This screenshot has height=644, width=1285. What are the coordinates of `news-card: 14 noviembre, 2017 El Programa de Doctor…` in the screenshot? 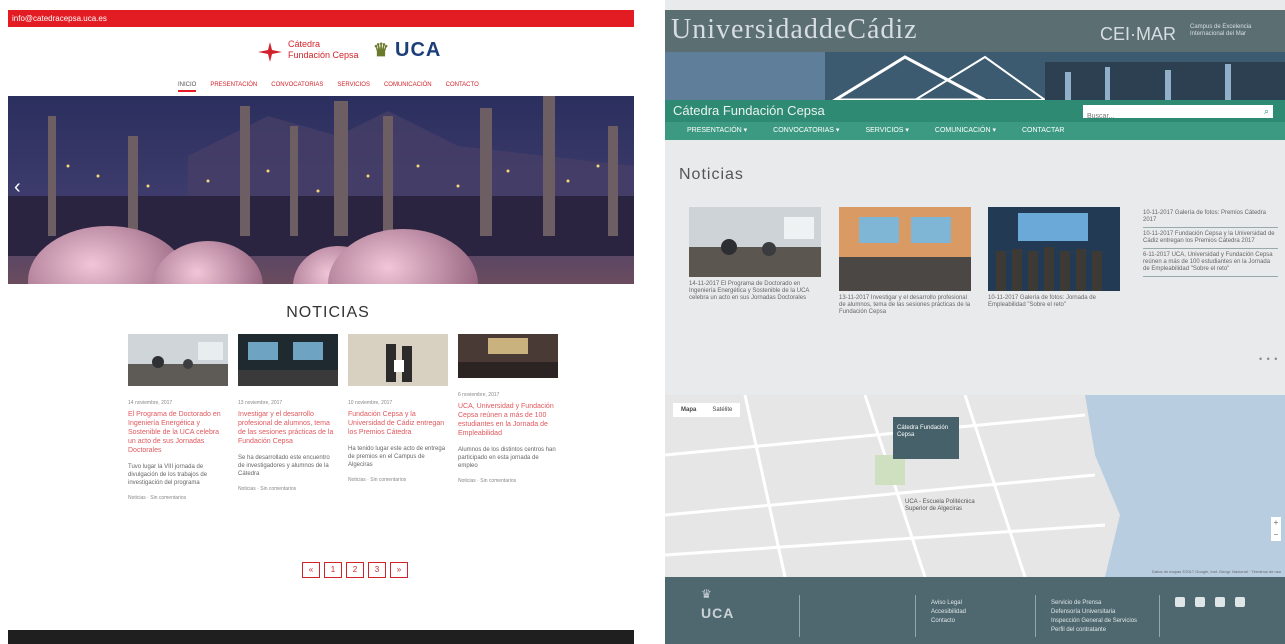 It's located at (178, 417).